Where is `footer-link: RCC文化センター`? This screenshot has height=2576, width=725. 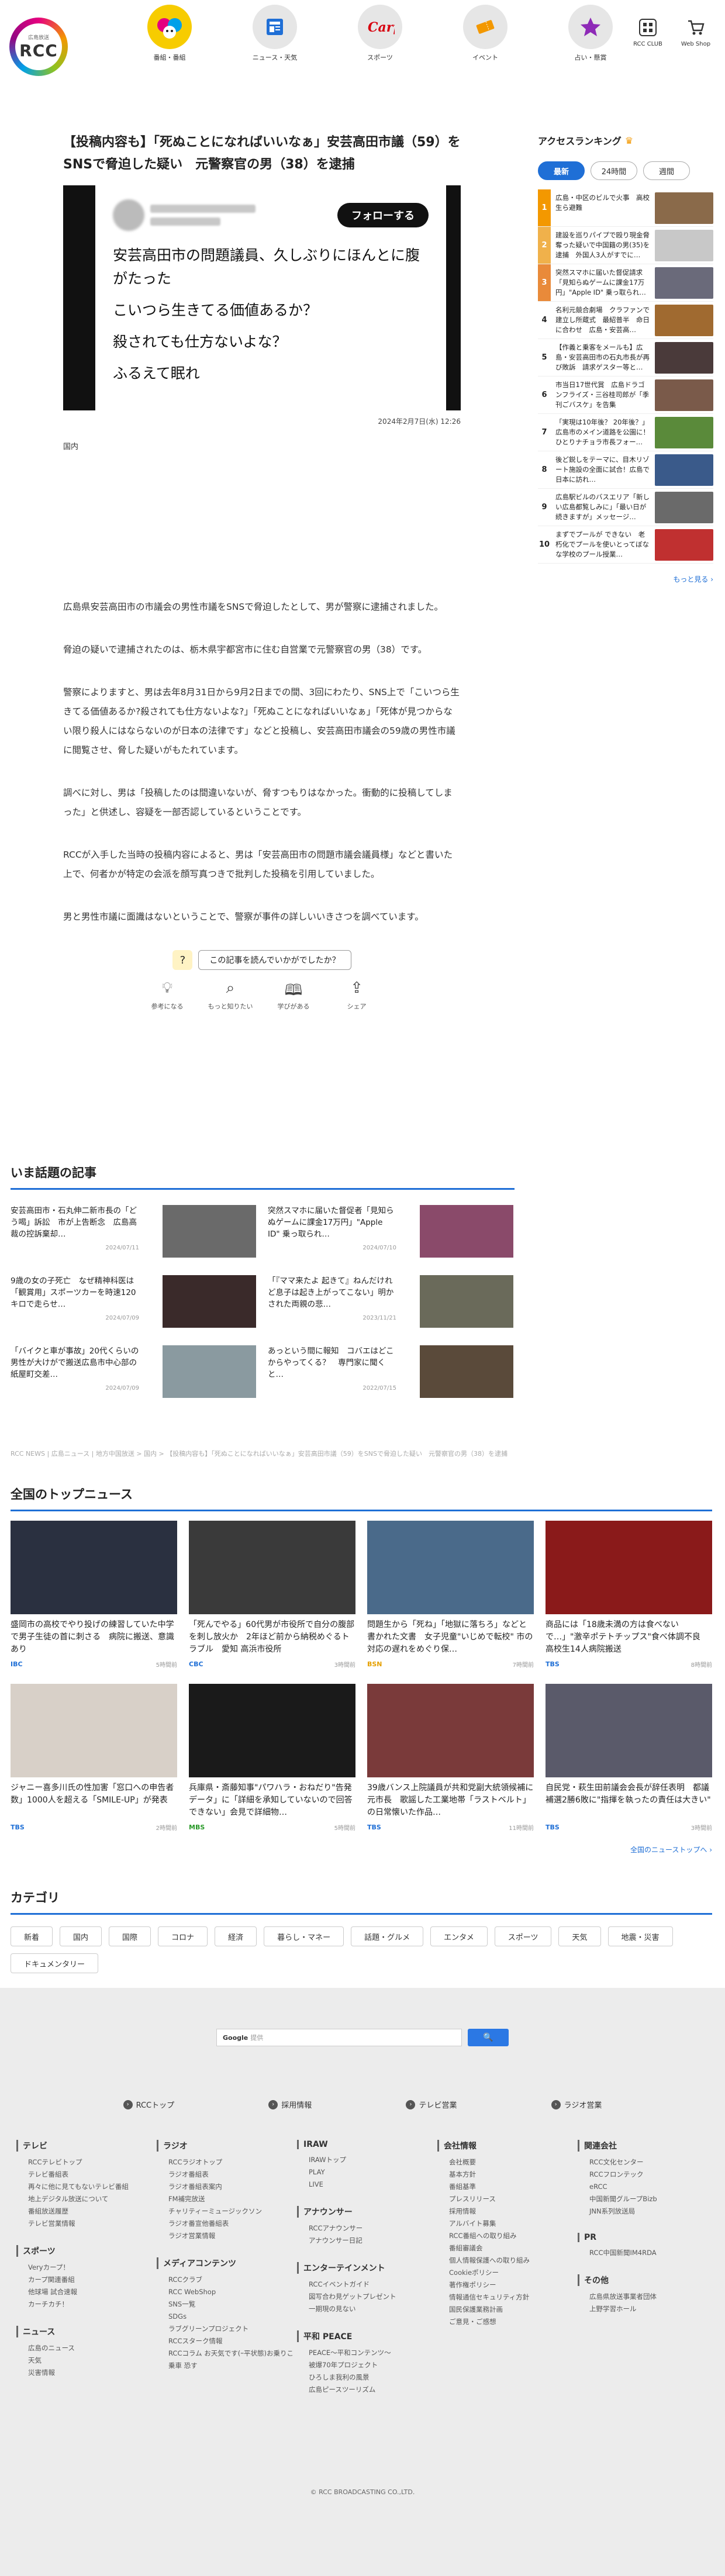
footer-link: RCC文化センター is located at coordinates (648, 2162).